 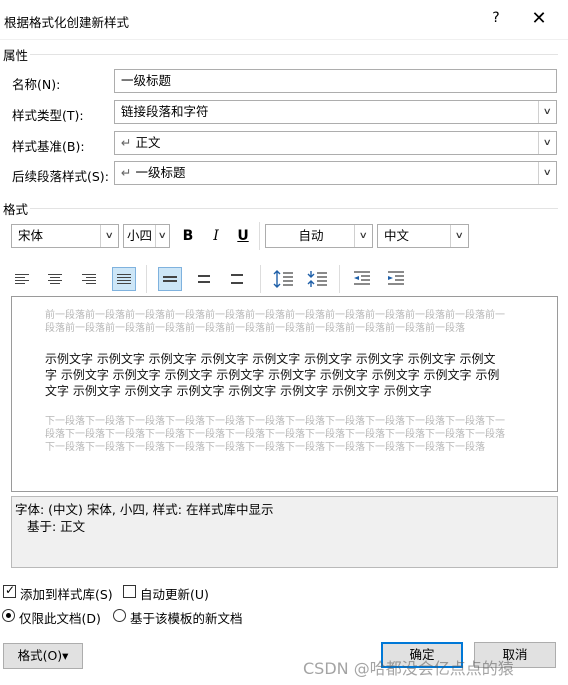 I want to click on description-line-2: 基于: 正文, so click(x=56, y=526).